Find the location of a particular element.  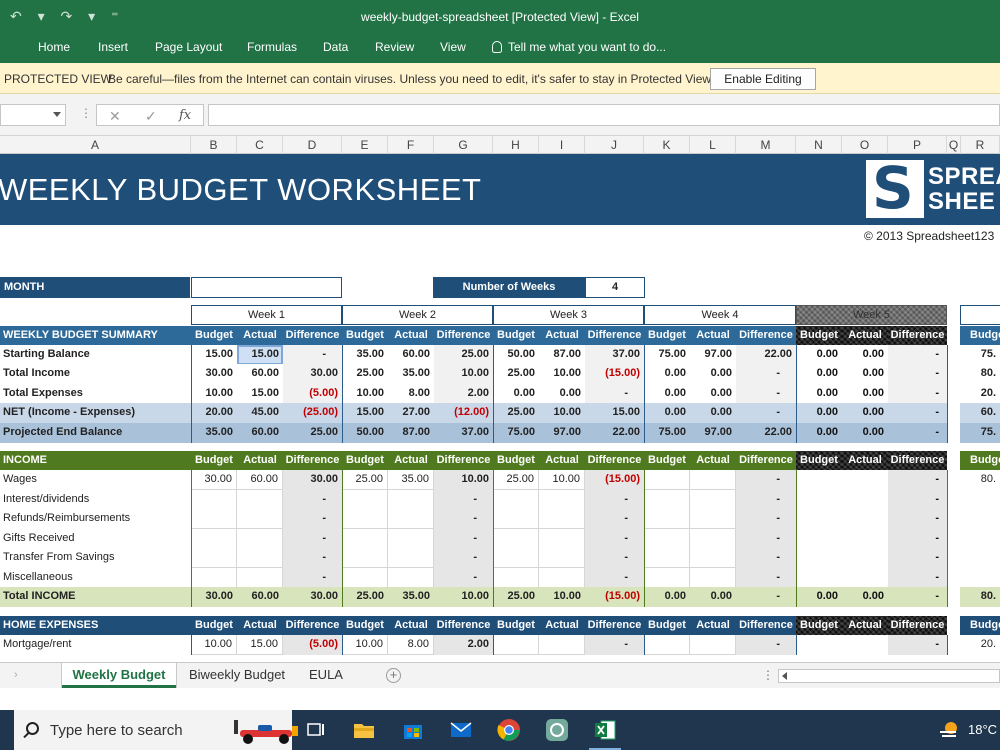

column-header-n: N is located at coordinates (819, 145).